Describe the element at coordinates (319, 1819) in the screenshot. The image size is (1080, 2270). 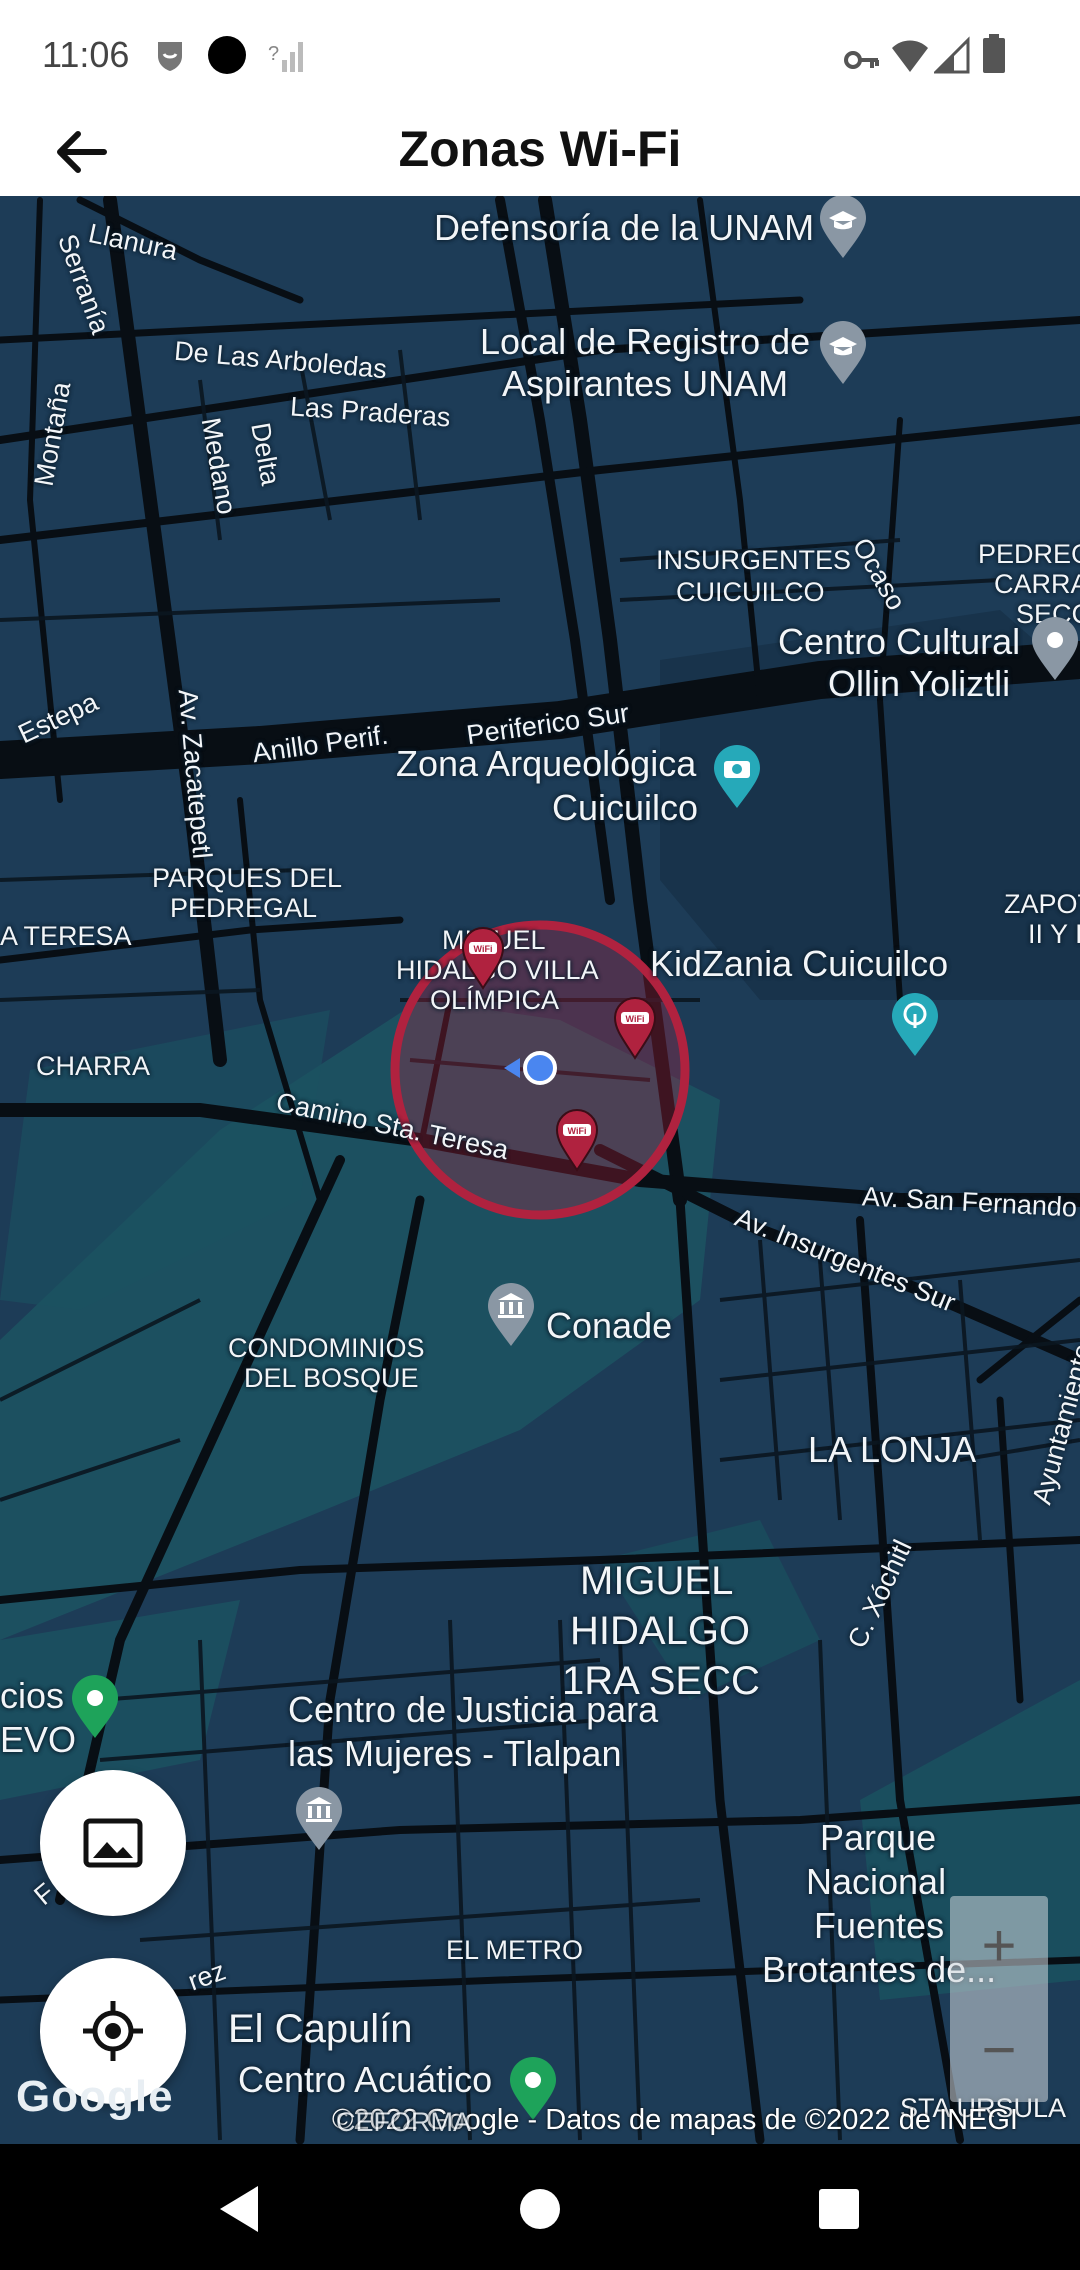
I see `government-pin-icon` at that location.